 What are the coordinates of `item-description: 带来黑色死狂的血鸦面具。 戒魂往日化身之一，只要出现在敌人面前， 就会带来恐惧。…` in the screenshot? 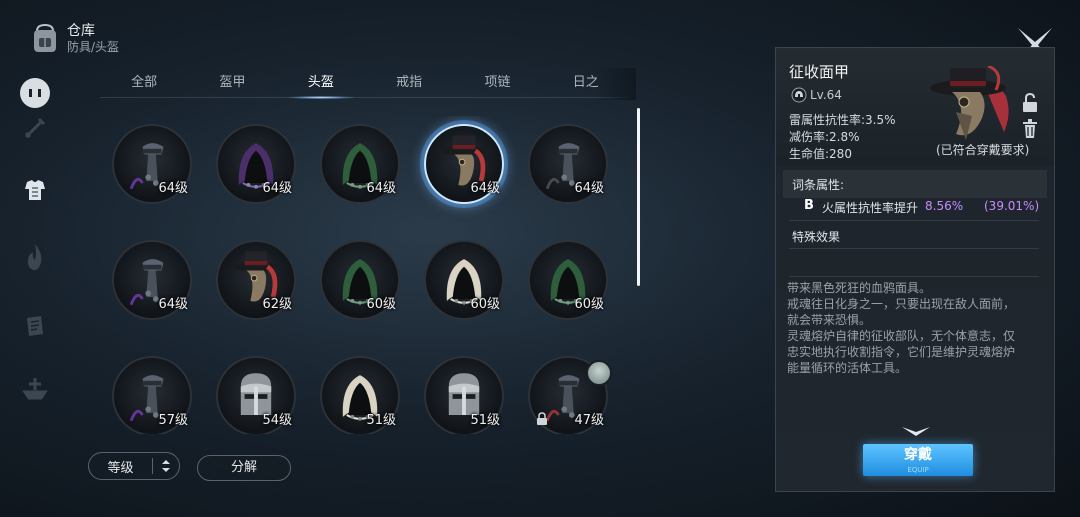 It's located at (918, 328).